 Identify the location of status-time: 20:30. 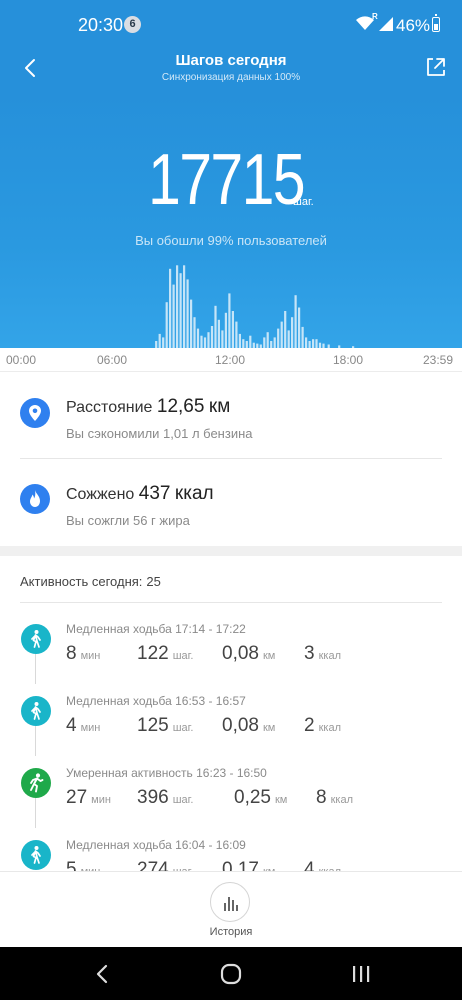
(101, 25).